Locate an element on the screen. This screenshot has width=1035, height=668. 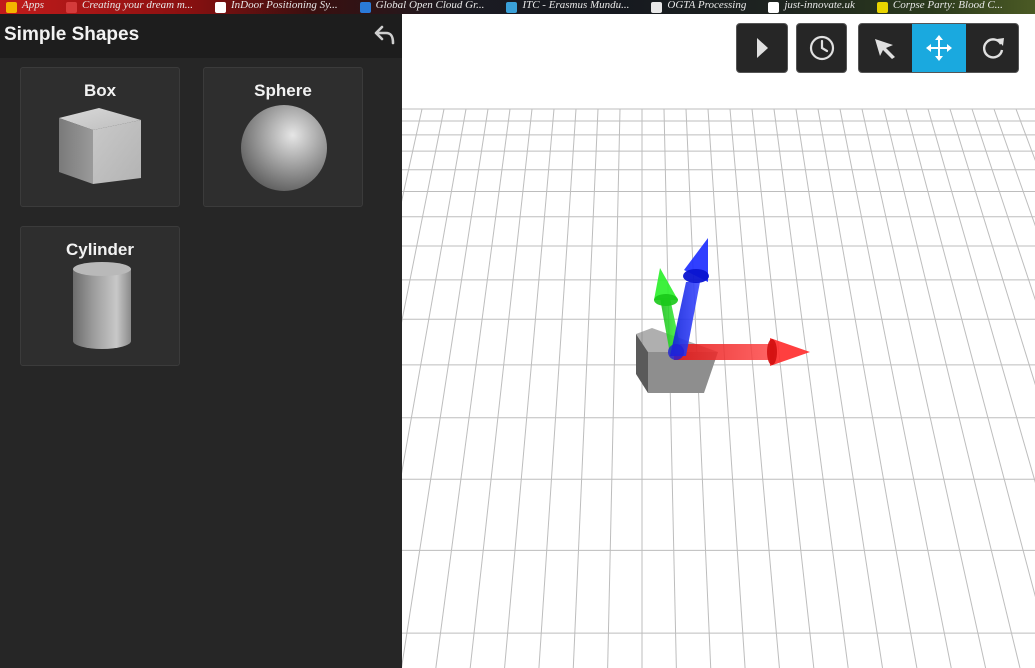
rotate-icon is located at coordinates (993, 48).